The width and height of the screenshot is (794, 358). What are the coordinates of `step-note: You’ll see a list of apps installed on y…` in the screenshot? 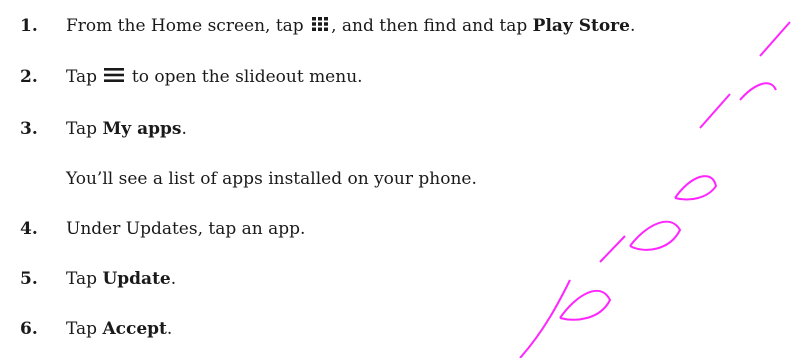 It's located at (271, 179).